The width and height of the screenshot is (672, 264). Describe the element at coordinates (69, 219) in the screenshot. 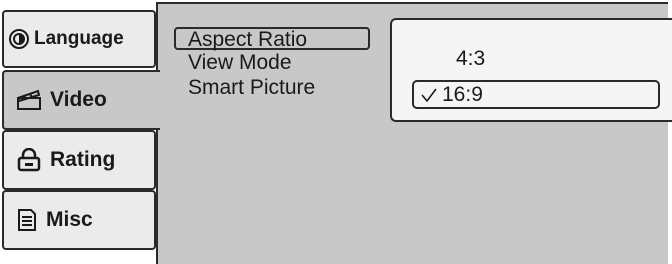

I see `tab-misc-label: Misc` at that location.